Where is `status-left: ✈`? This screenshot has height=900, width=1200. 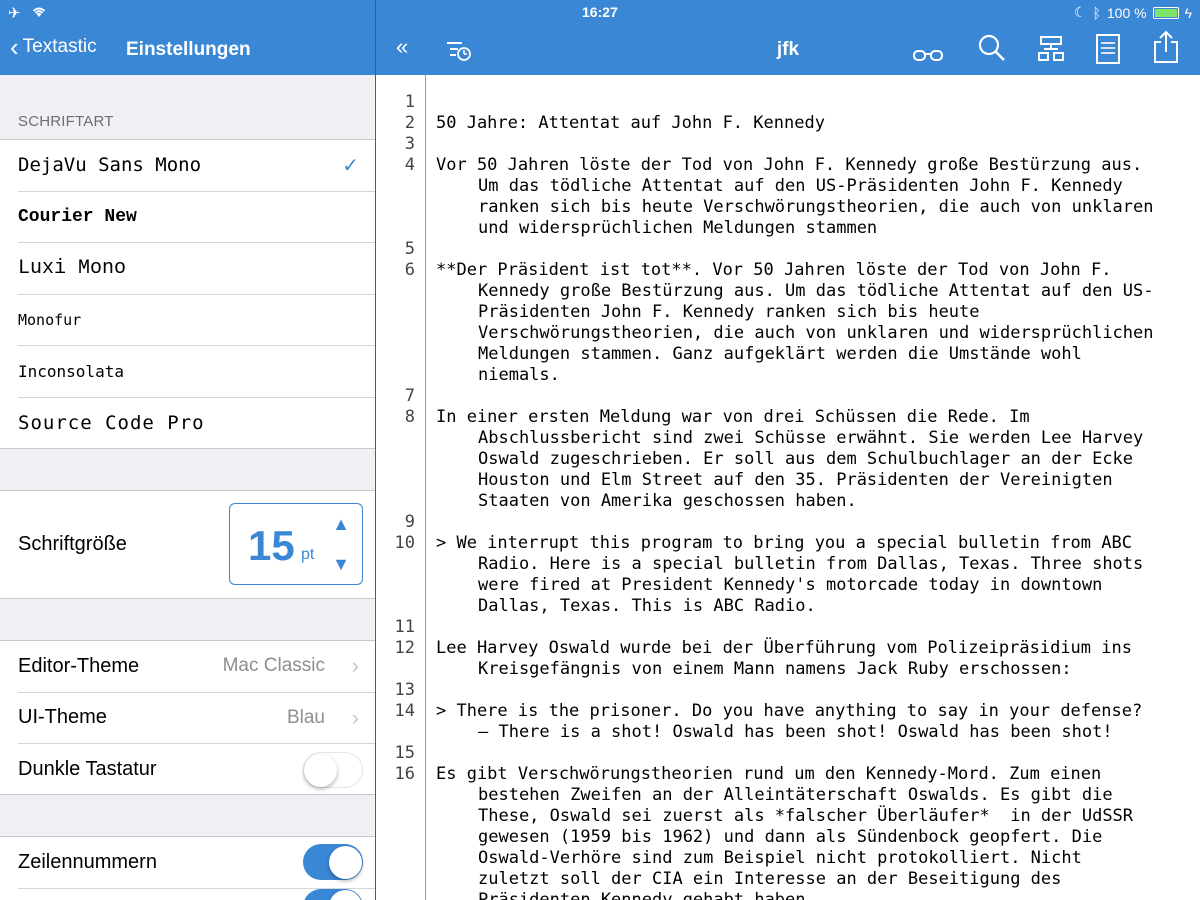 status-left: ✈ is located at coordinates (30, 13).